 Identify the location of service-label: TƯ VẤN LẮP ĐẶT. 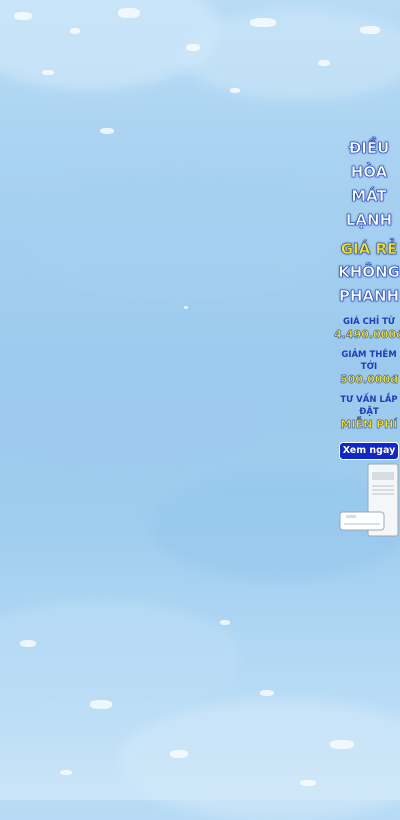
(369, 406).